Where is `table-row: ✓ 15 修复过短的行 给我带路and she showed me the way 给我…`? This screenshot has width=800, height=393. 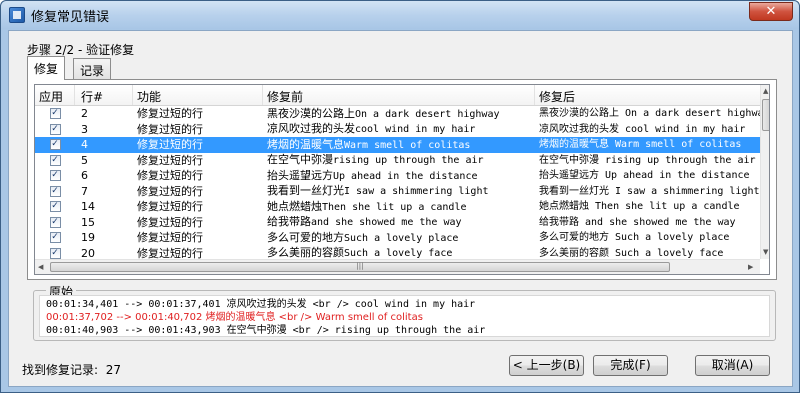
table-row: ✓ 15 修复过短的行 给我带路and she showed me the way 给我… is located at coordinates (397, 223).